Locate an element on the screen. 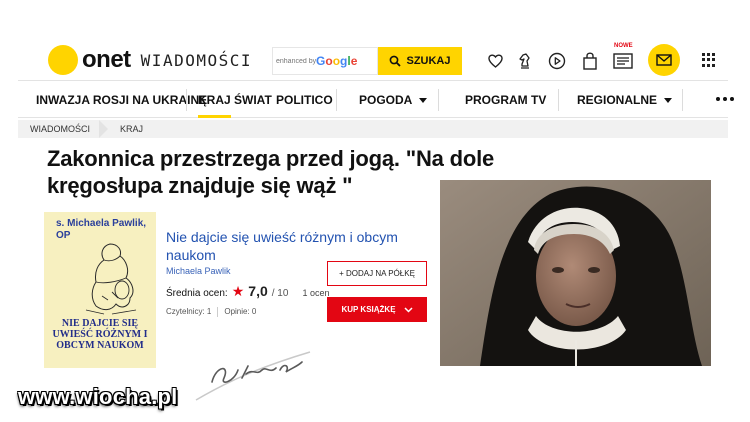 The image size is (750, 422). nav-item-ukraine: INWAZJA ROSJI NA UKRAINĘ is located at coordinates (121, 100).